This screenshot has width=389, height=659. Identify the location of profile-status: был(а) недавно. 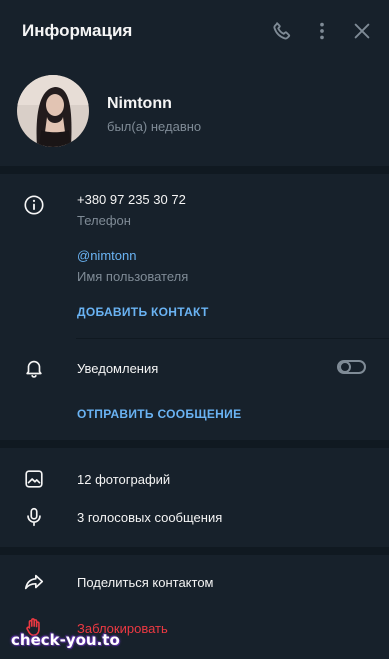
(154, 126).